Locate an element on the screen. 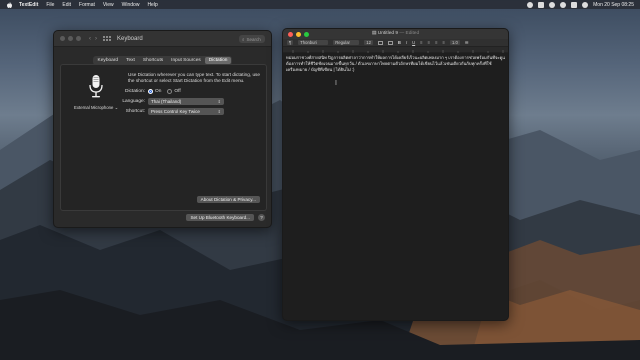 The width and height of the screenshot is (640, 360). align-center-icon: ≡ is located at coordinates (429, 42).